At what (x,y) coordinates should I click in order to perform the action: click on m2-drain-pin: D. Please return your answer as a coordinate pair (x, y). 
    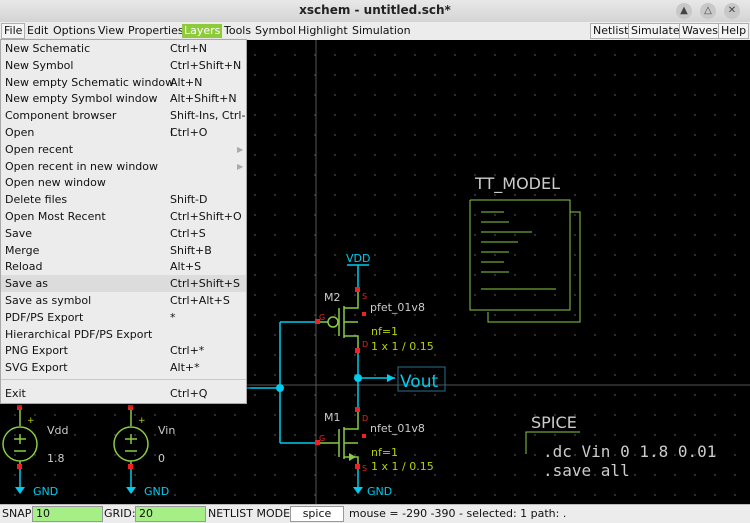
    Looking at the image, I should click on (365, 344).